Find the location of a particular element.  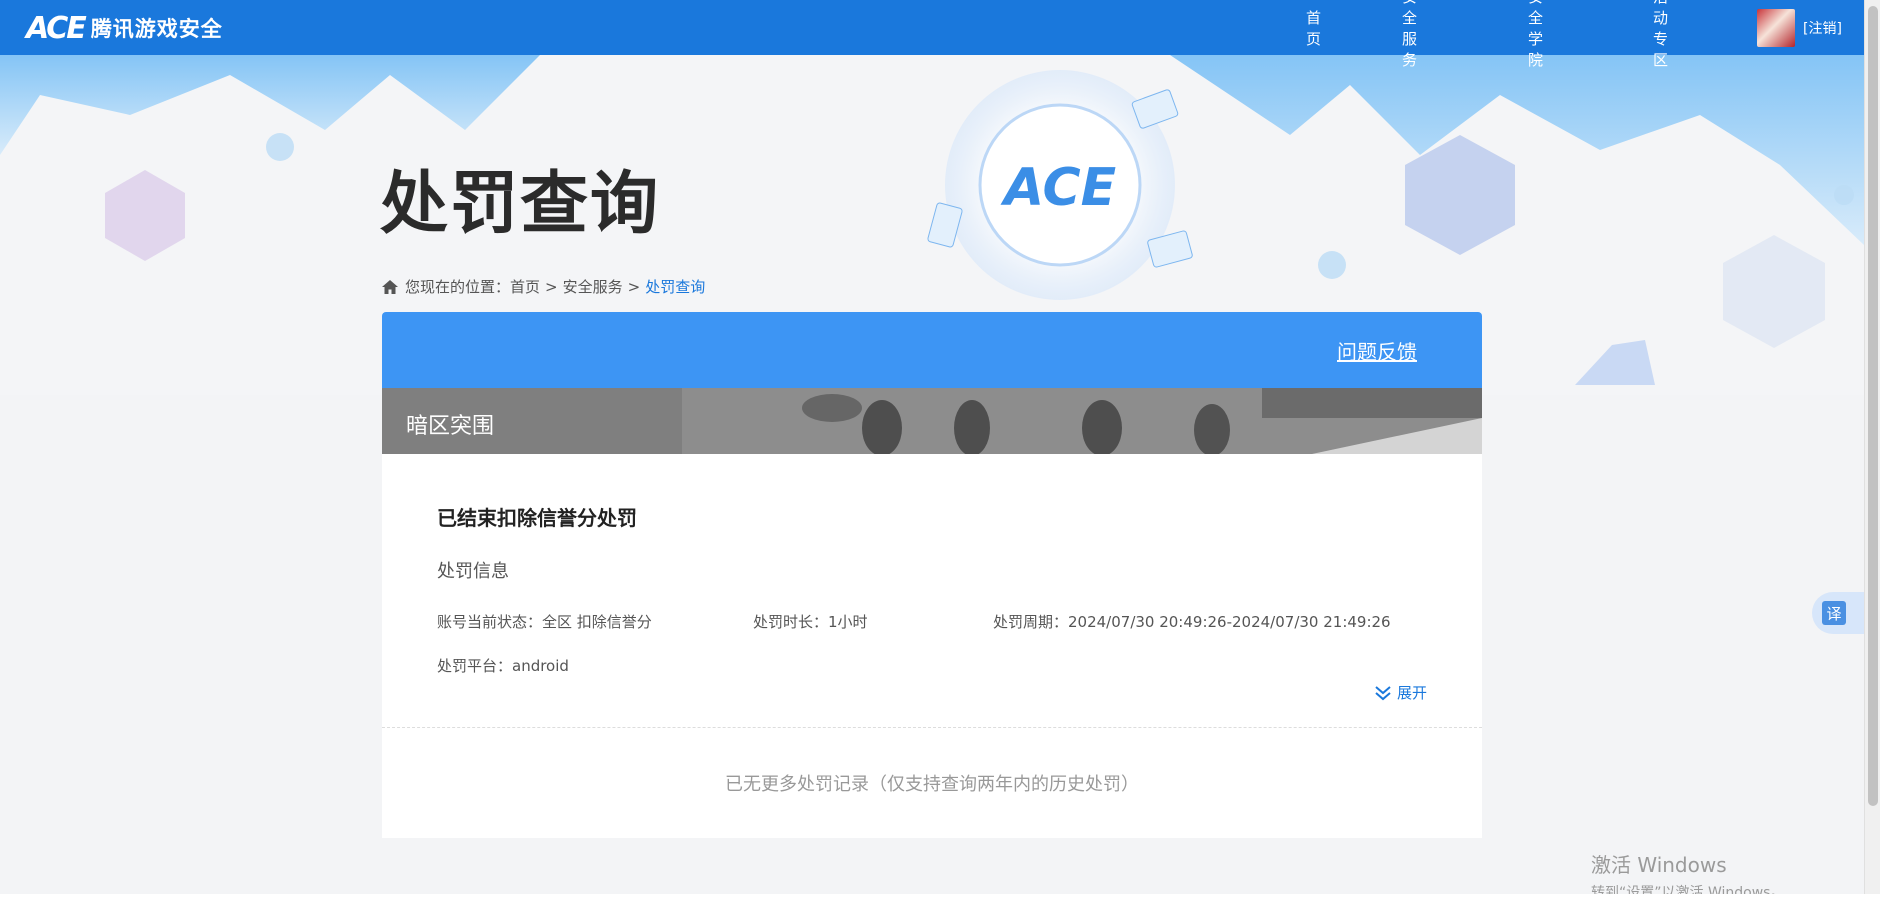

double-chevron-down-icon is located at coordinates (1383, 692).